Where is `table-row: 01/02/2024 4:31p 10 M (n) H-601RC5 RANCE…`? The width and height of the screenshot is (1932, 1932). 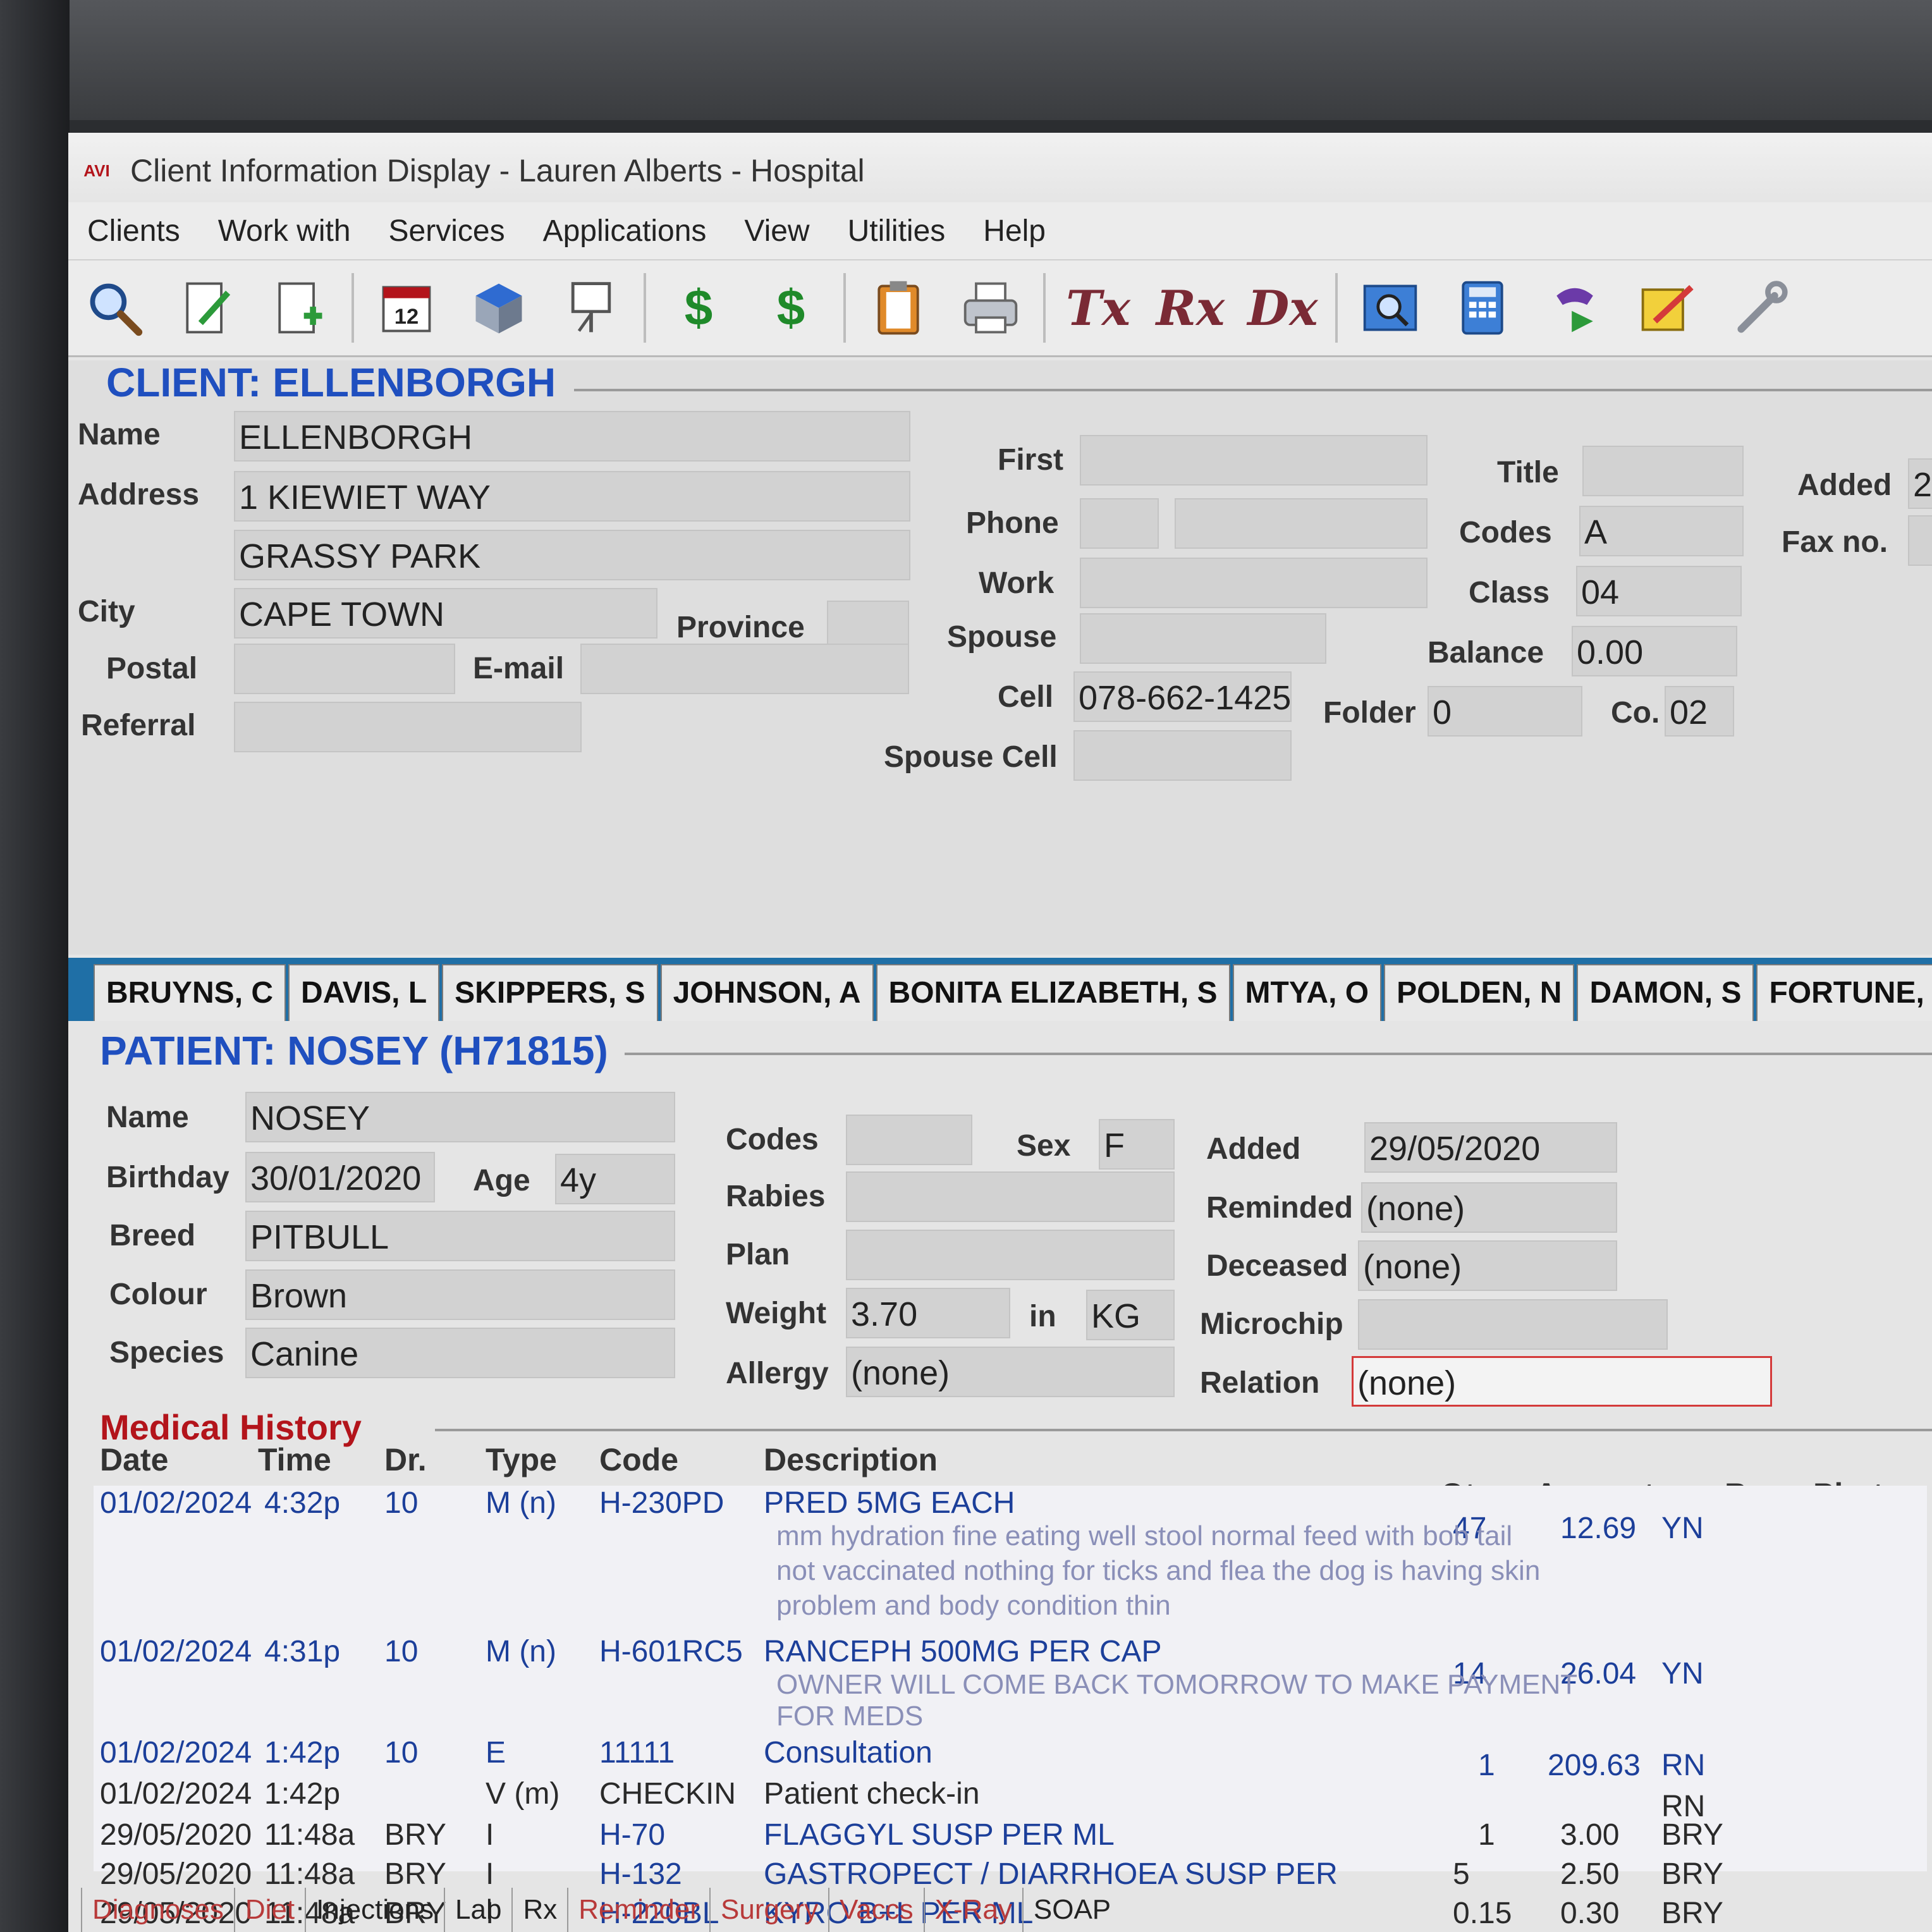
table-row: 01/02/2024 4:31p 10 M (n) H-601RC5 RANCE… is located at coordinates (1010, 1662).